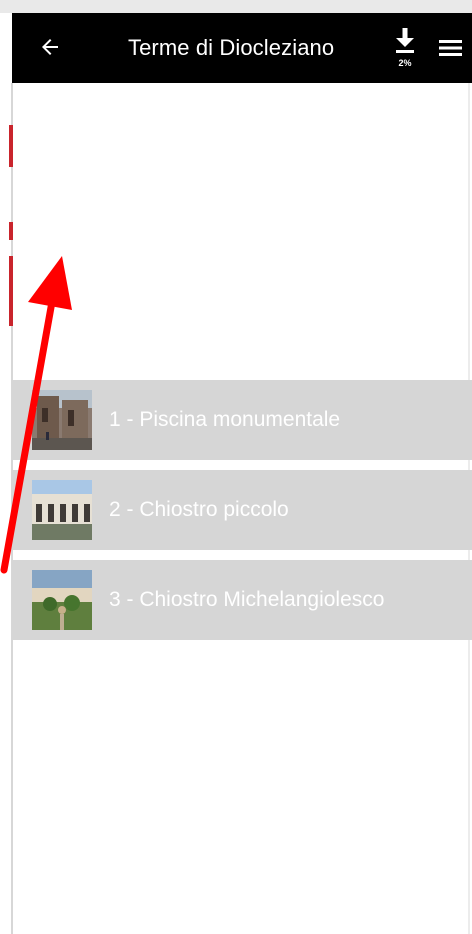 The height and width of the screenshot is (934, 472). Describe the element at coordinates (231, 47) in the screenshot. I see `page-title: Terme di Diocleziano` at that location.